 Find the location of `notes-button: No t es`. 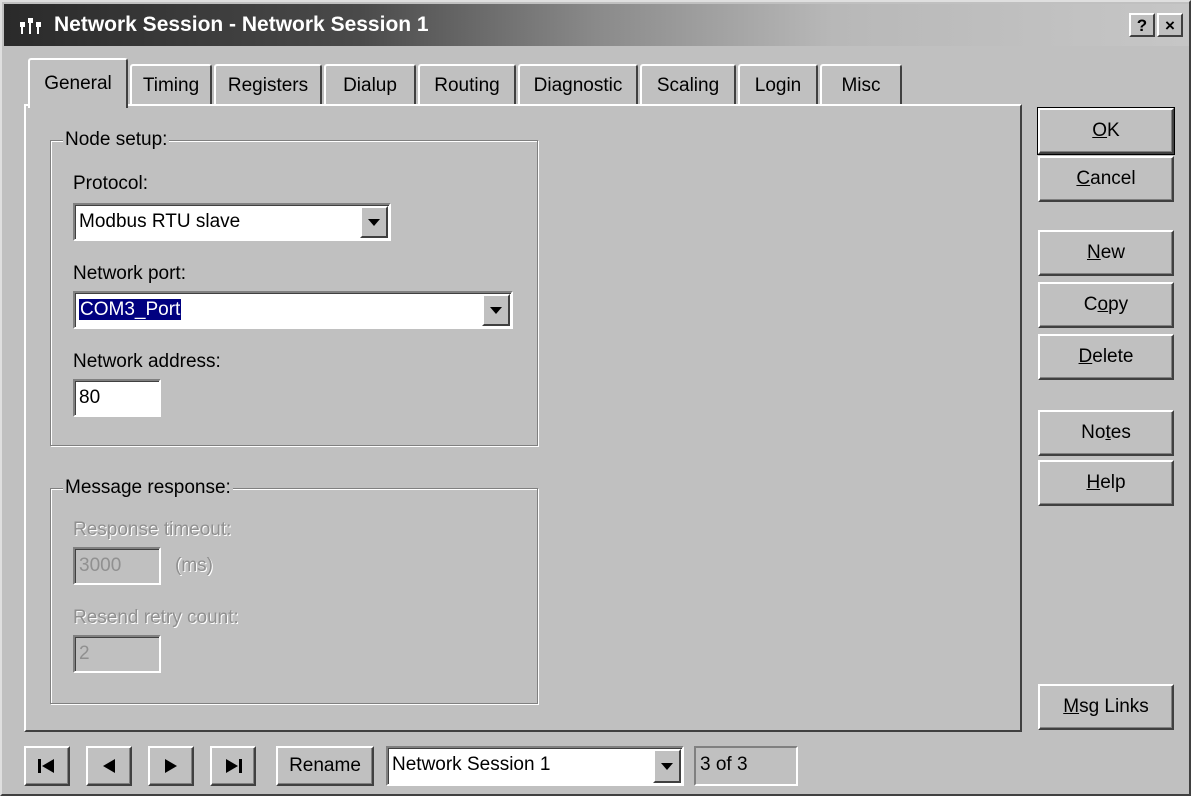

notes-button: No t es is located at coordinates (1106, 433).